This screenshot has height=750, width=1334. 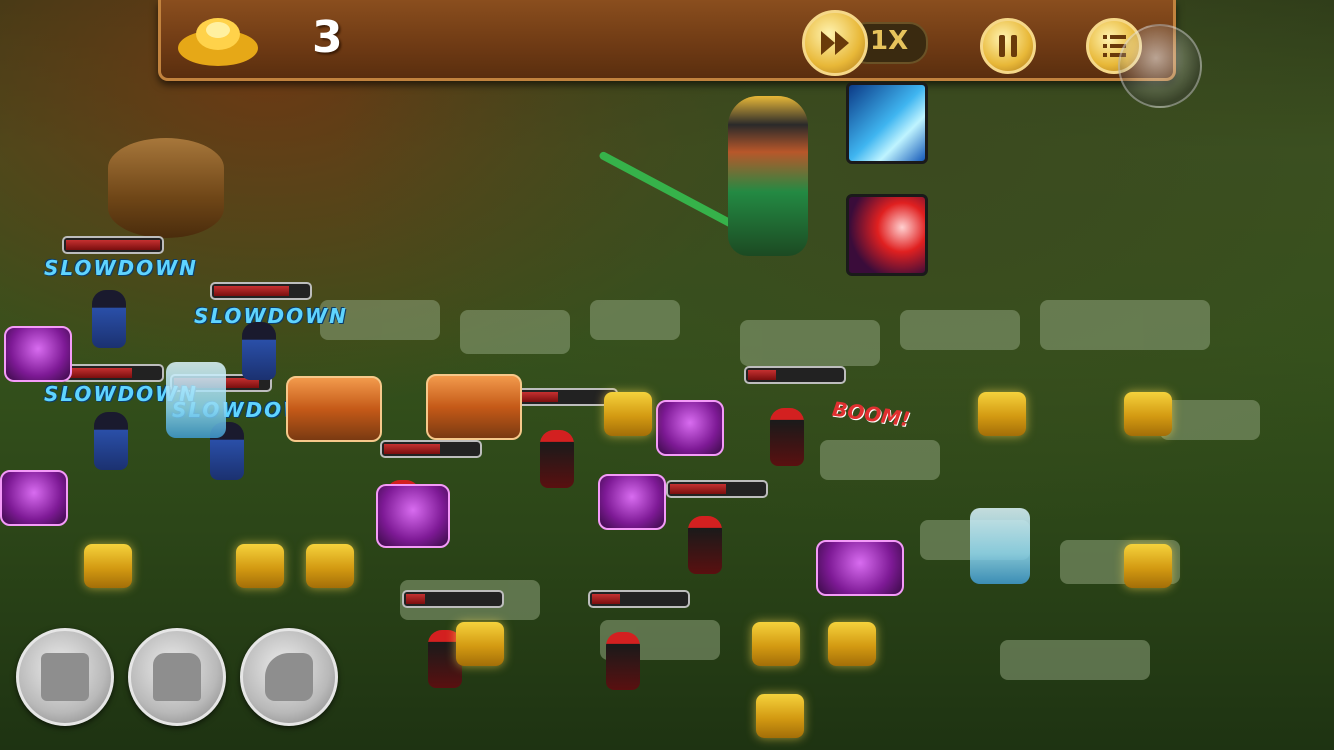 I want to click on build-cannon-cart-button, so click(x=65, y=677).